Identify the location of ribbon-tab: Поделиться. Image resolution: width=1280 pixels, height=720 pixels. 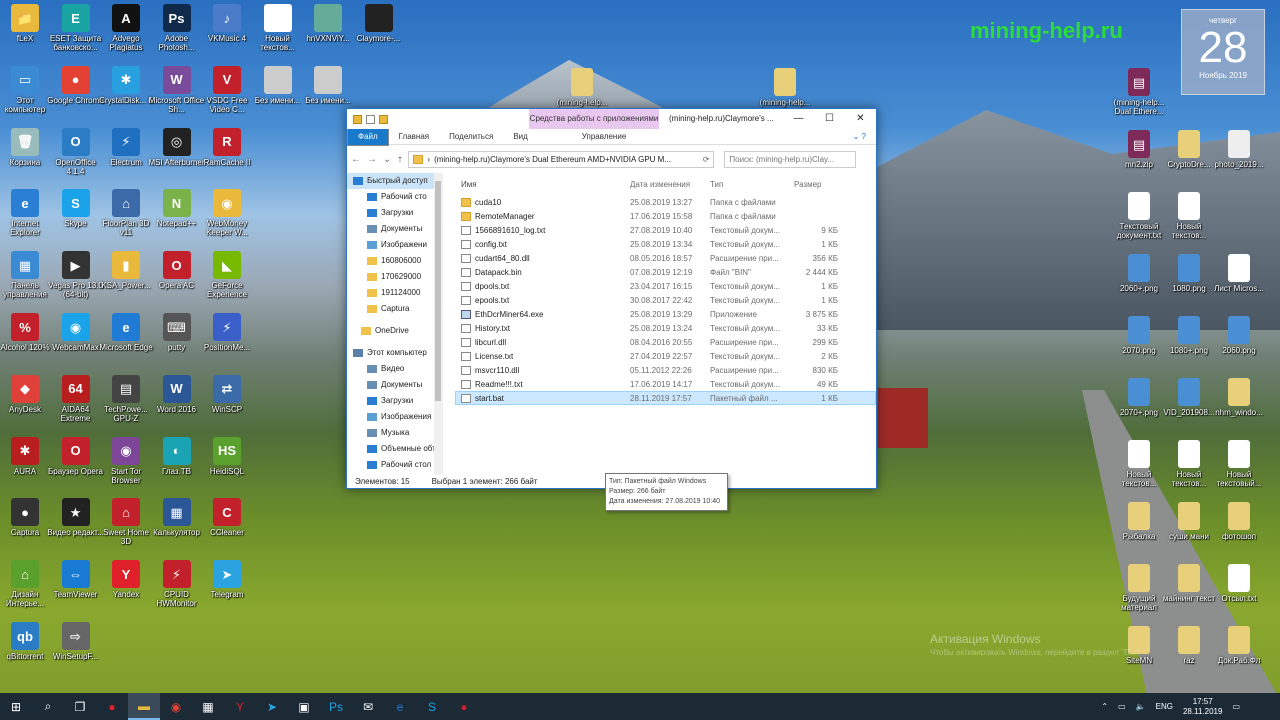
(471, 137).